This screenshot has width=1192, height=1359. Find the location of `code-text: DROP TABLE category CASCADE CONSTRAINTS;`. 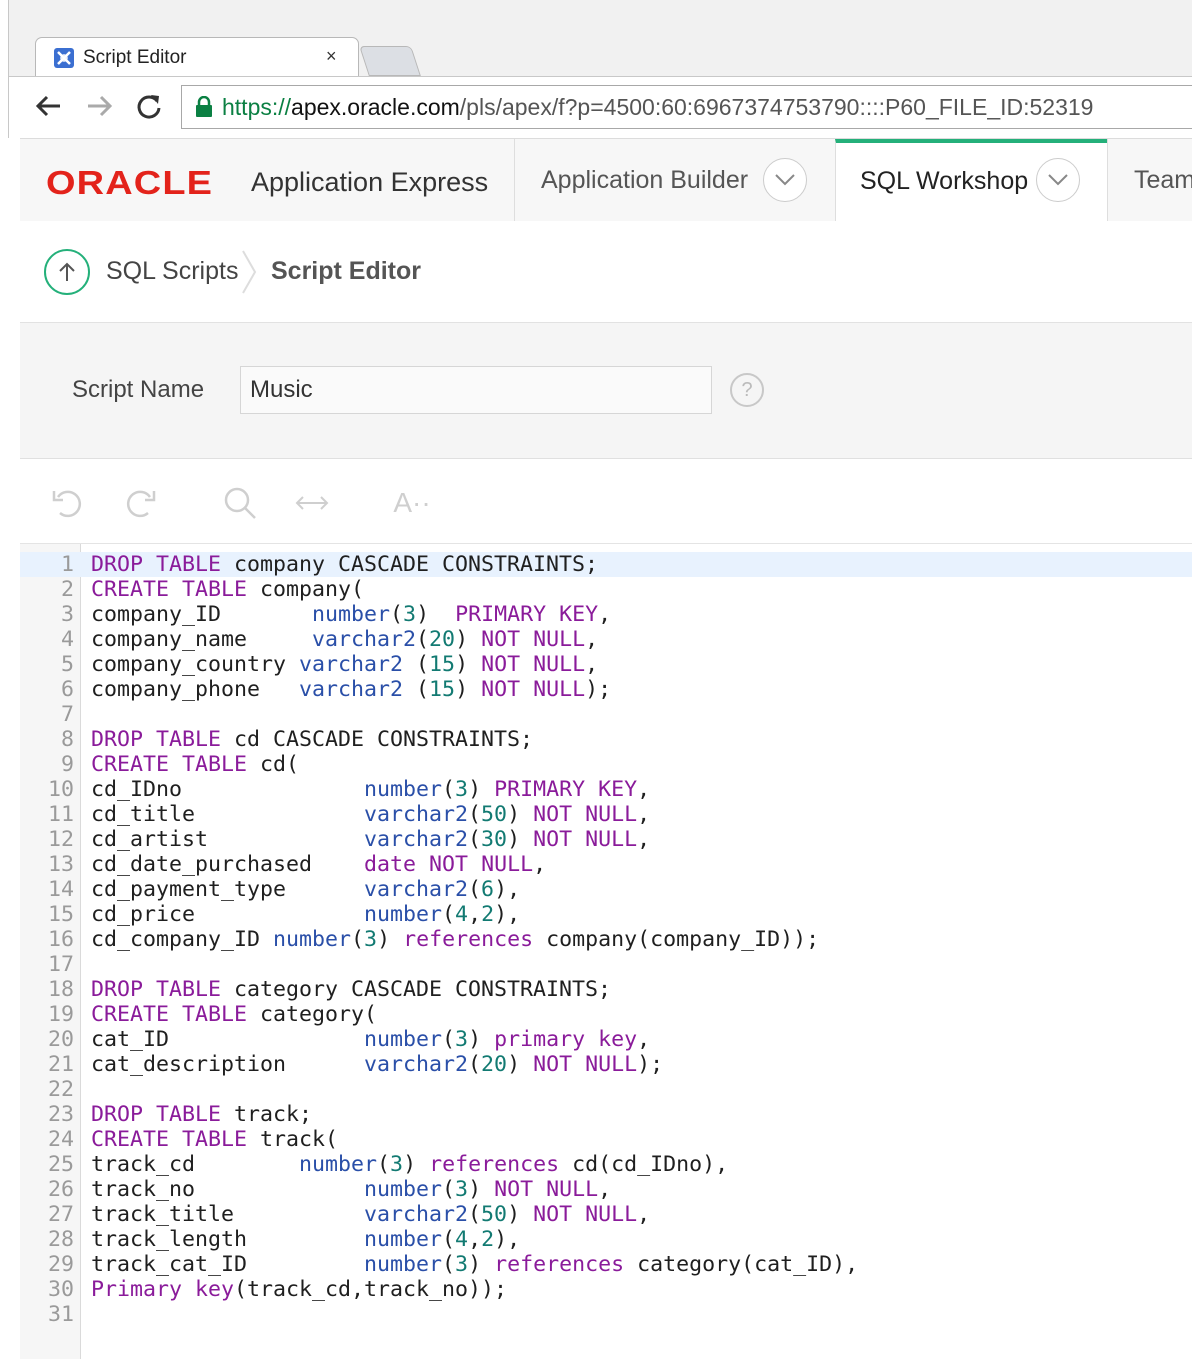

code-text: DROP TABLE category CASCADE CONSTRAINTS; is located at coordinates (351, 989).